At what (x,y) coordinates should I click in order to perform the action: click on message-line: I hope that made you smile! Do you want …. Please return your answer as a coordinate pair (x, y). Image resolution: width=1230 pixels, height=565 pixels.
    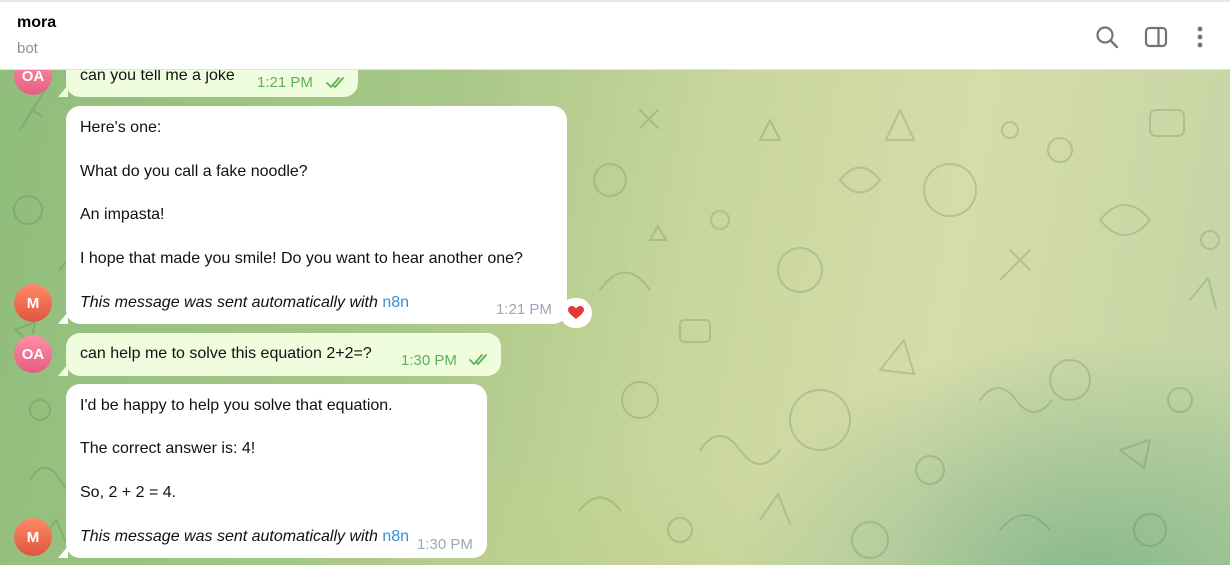
    Looking at the image, I should click on (301, 258).